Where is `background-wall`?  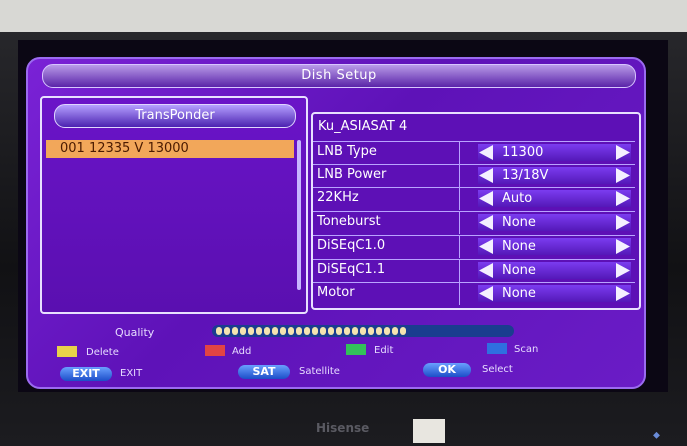
background-wall is located at coordinates (343, 16).